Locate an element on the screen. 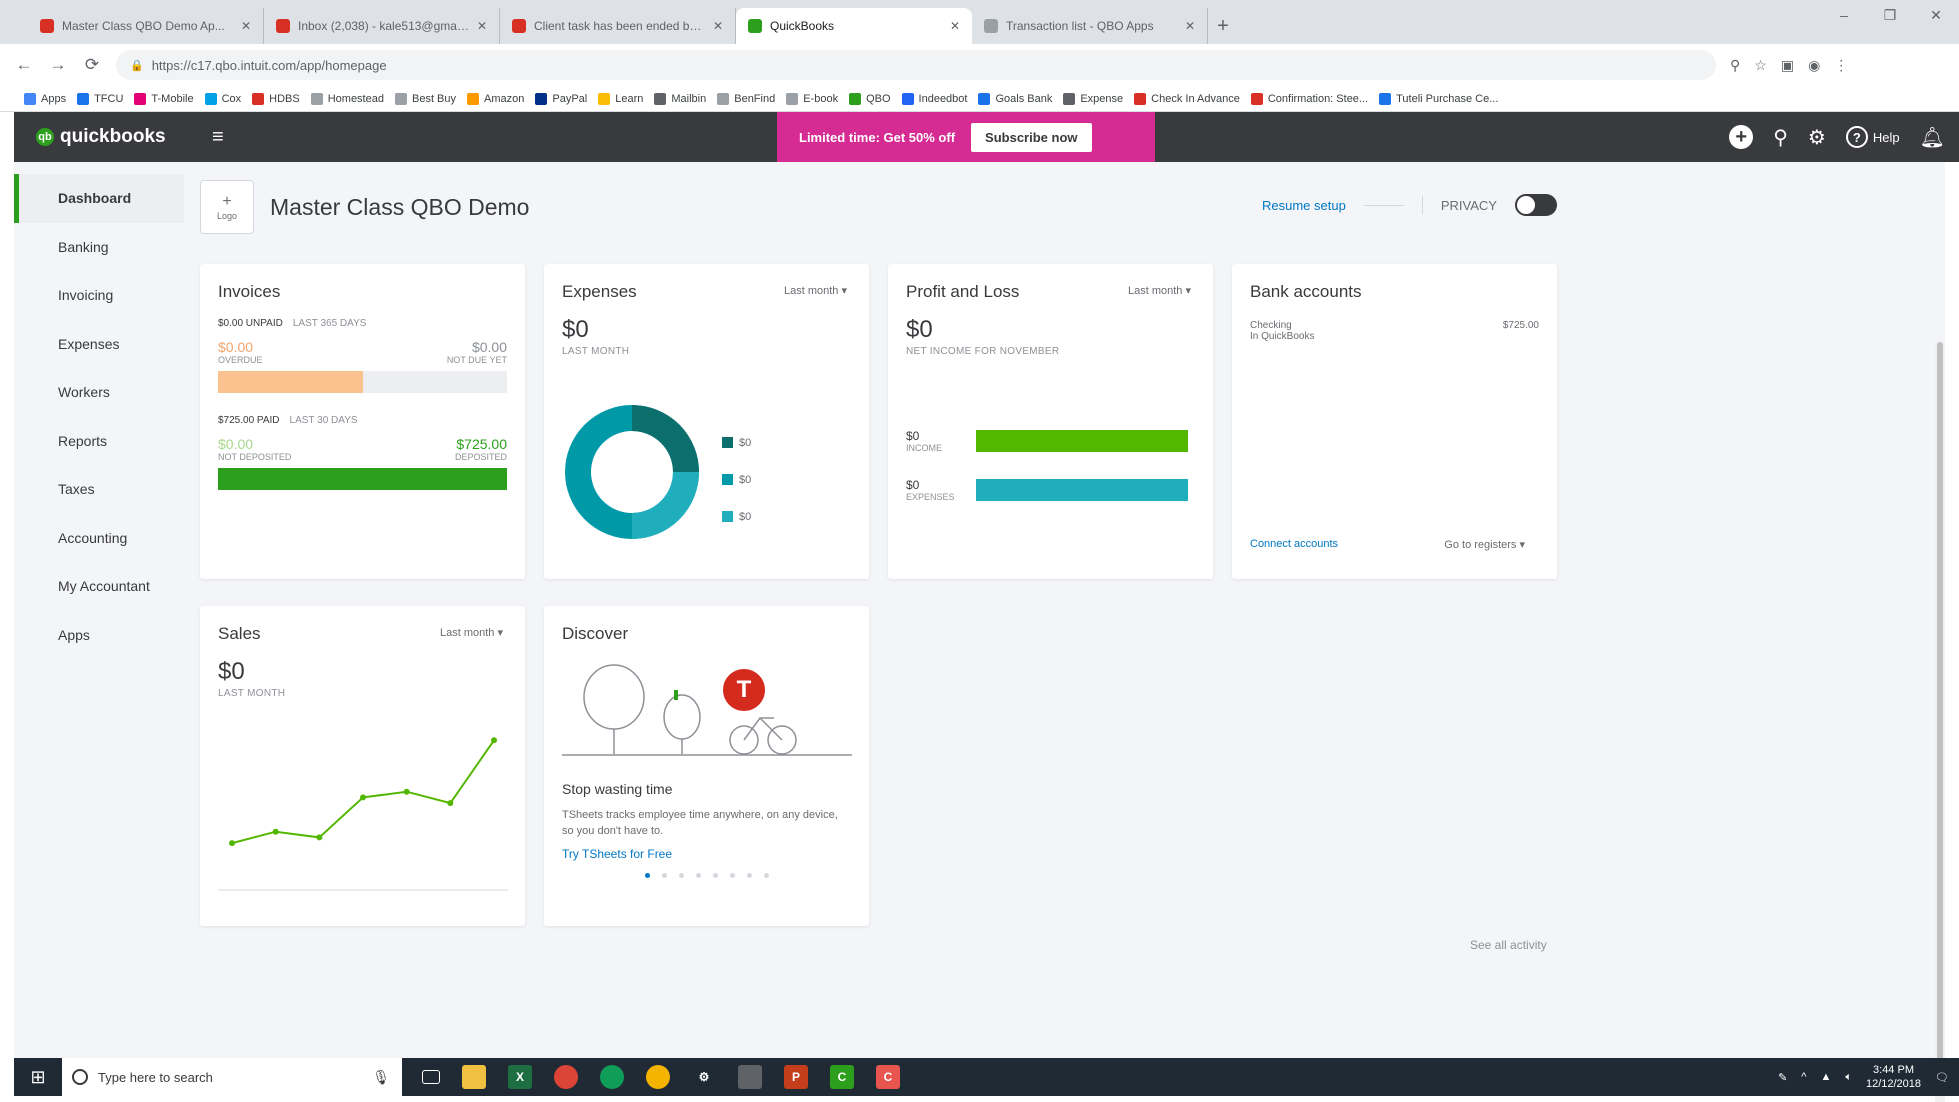  close-window-button: ✕ is located at coordinates (1936, 15).